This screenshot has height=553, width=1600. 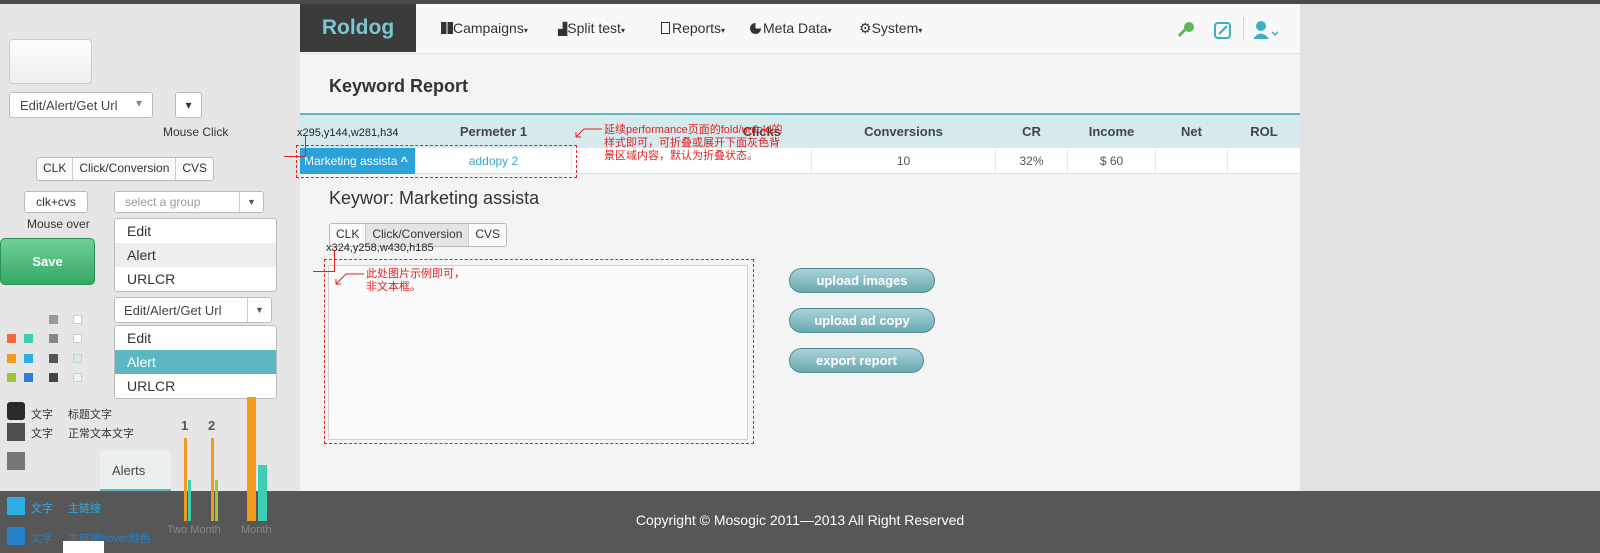 I want to click on group-select: select a group ▼, so click(x=189, y=202).